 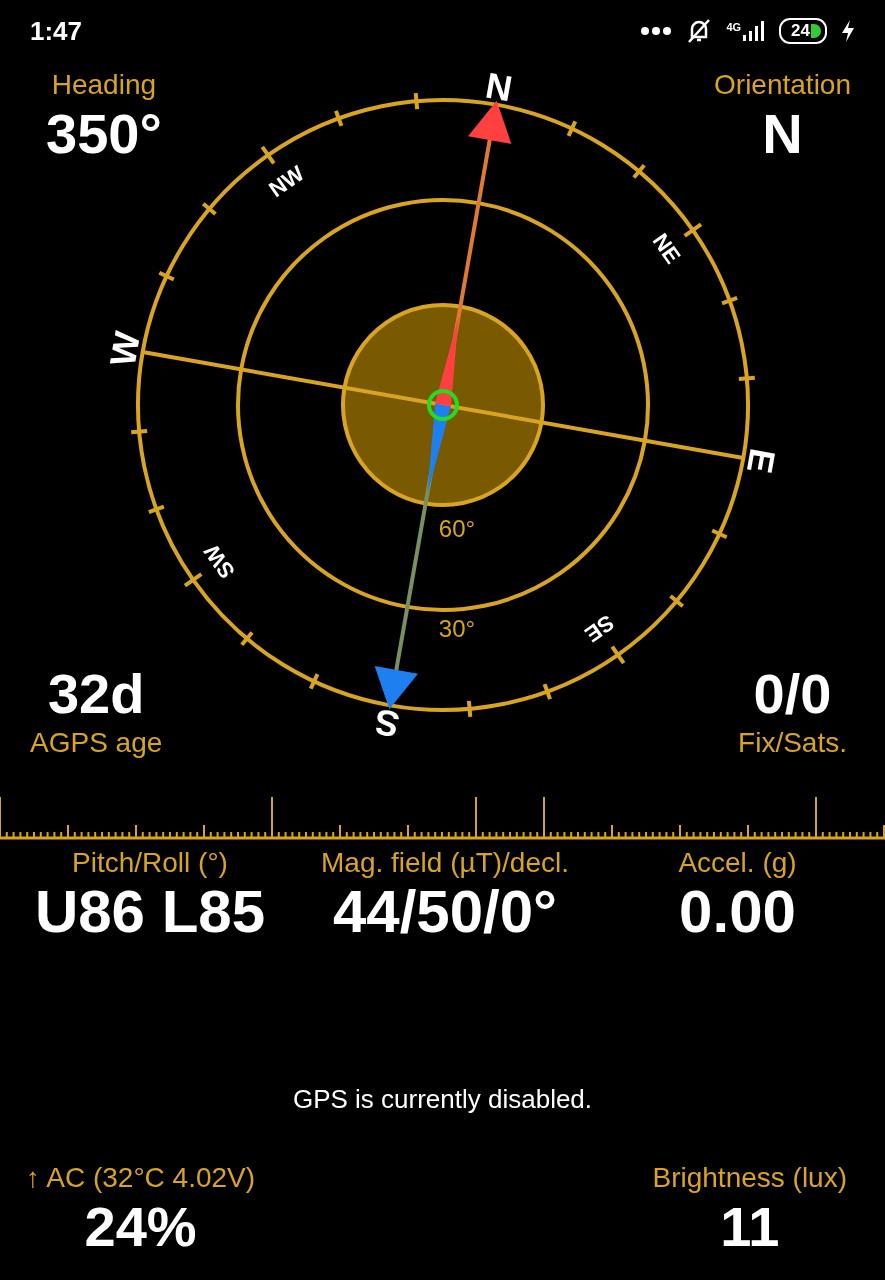 I want to click on battery-label: ↑ AC (32°C 4.02V), so click(x=141, y=1178).